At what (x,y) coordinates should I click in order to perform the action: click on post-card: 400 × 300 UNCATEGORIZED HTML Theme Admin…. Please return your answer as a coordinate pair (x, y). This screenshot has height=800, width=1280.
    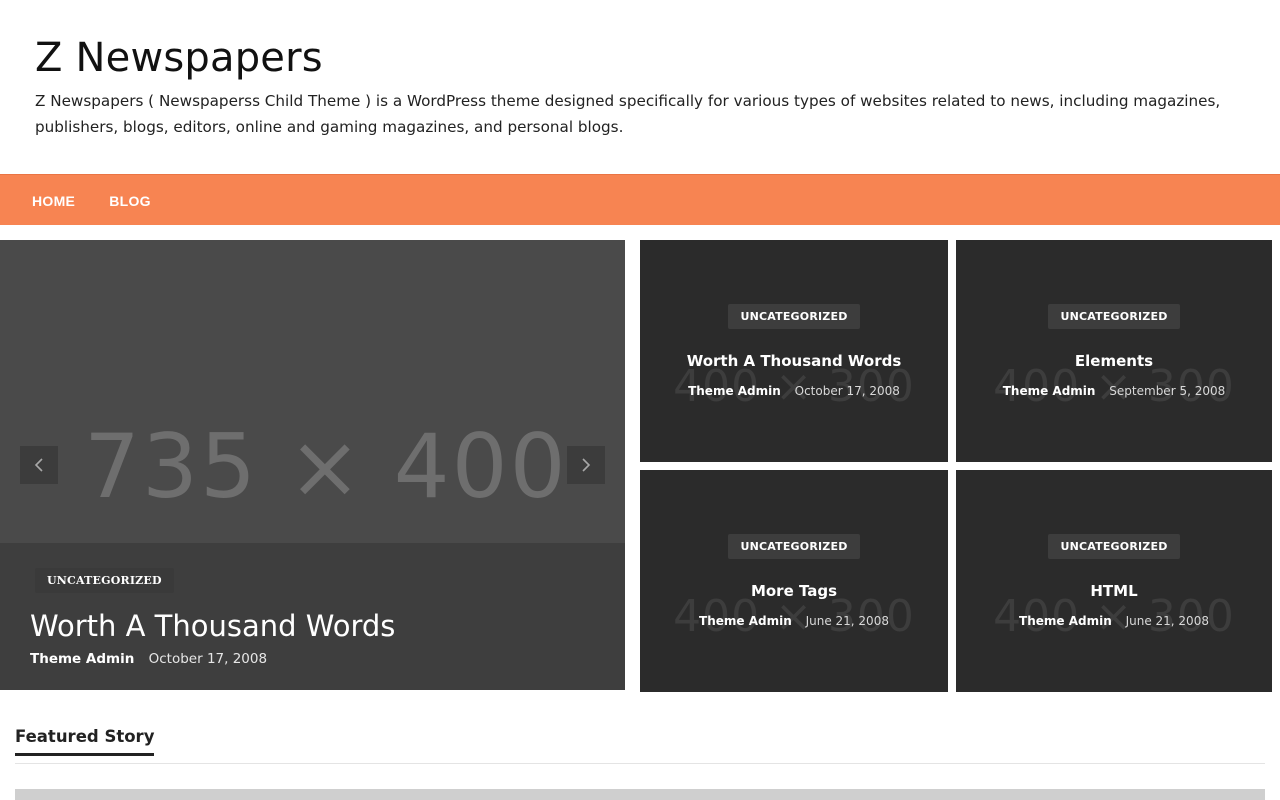
    Looking at the image, I should click on (1114, 581).